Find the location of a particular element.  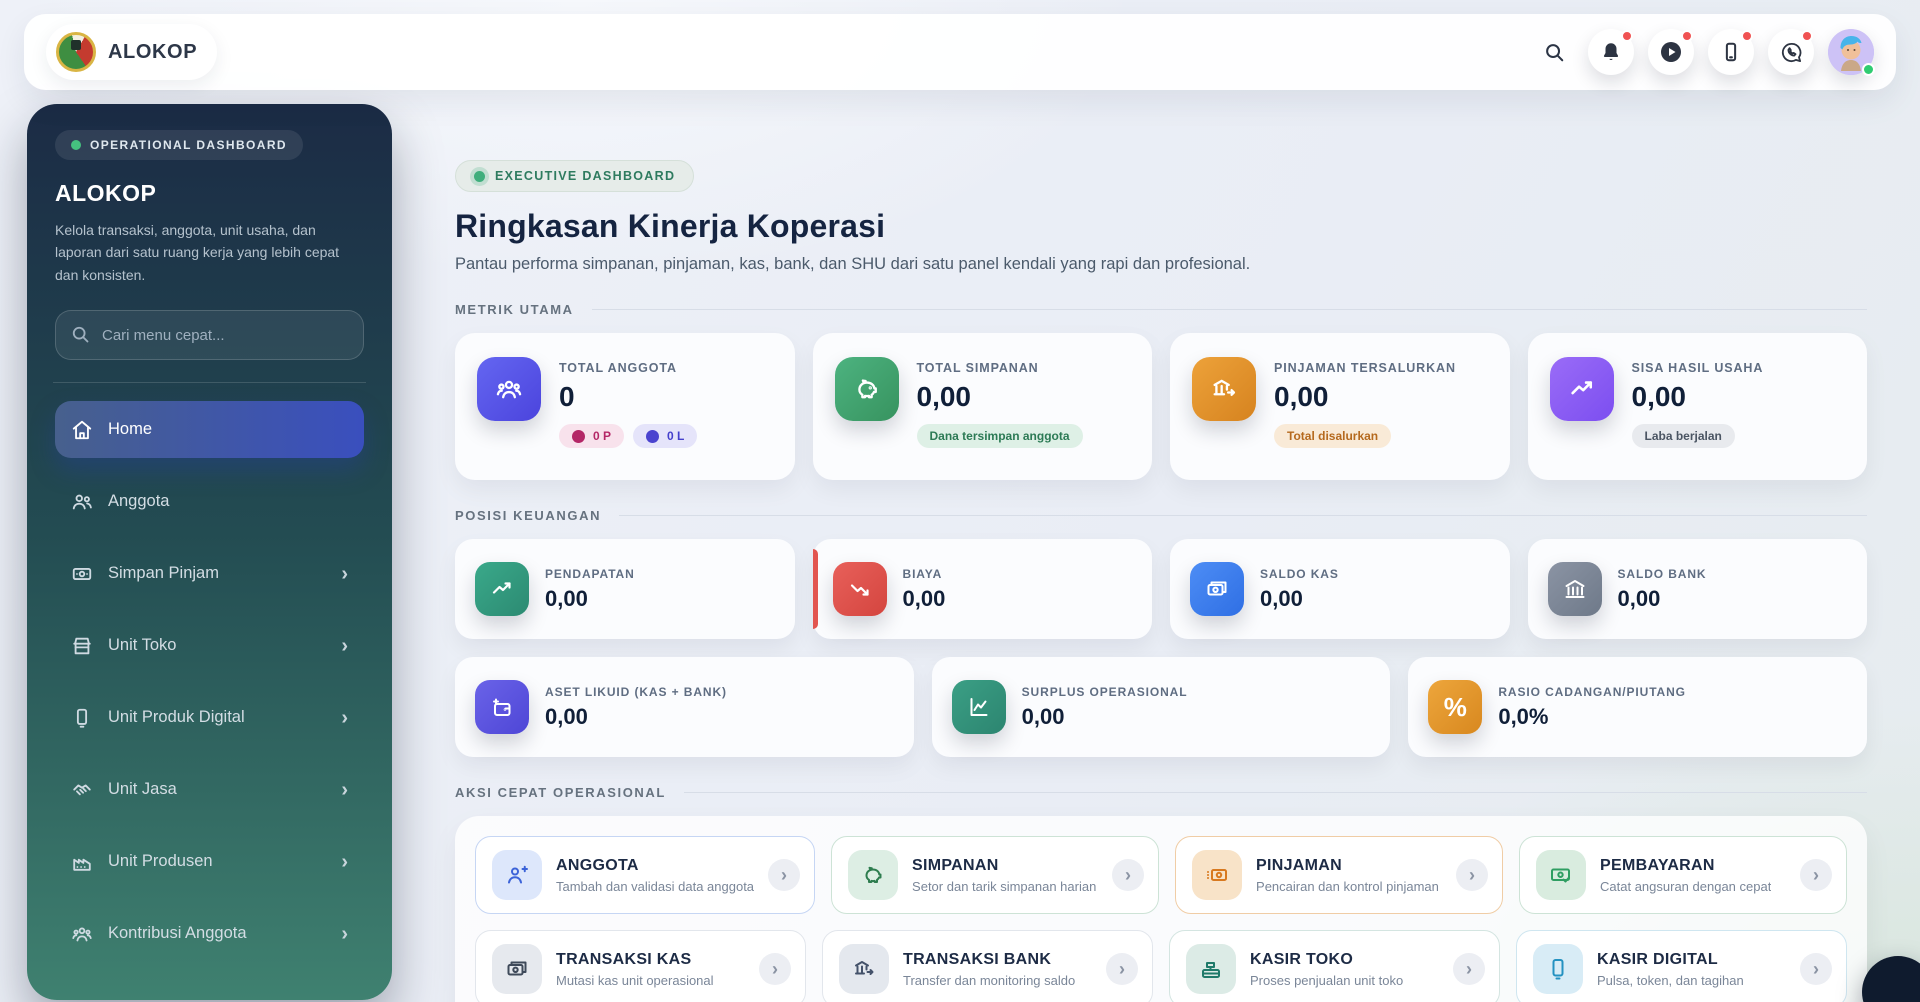

sidebar-item-unit-produsen: Unit Produsen › is located at coordinates (209, 861).